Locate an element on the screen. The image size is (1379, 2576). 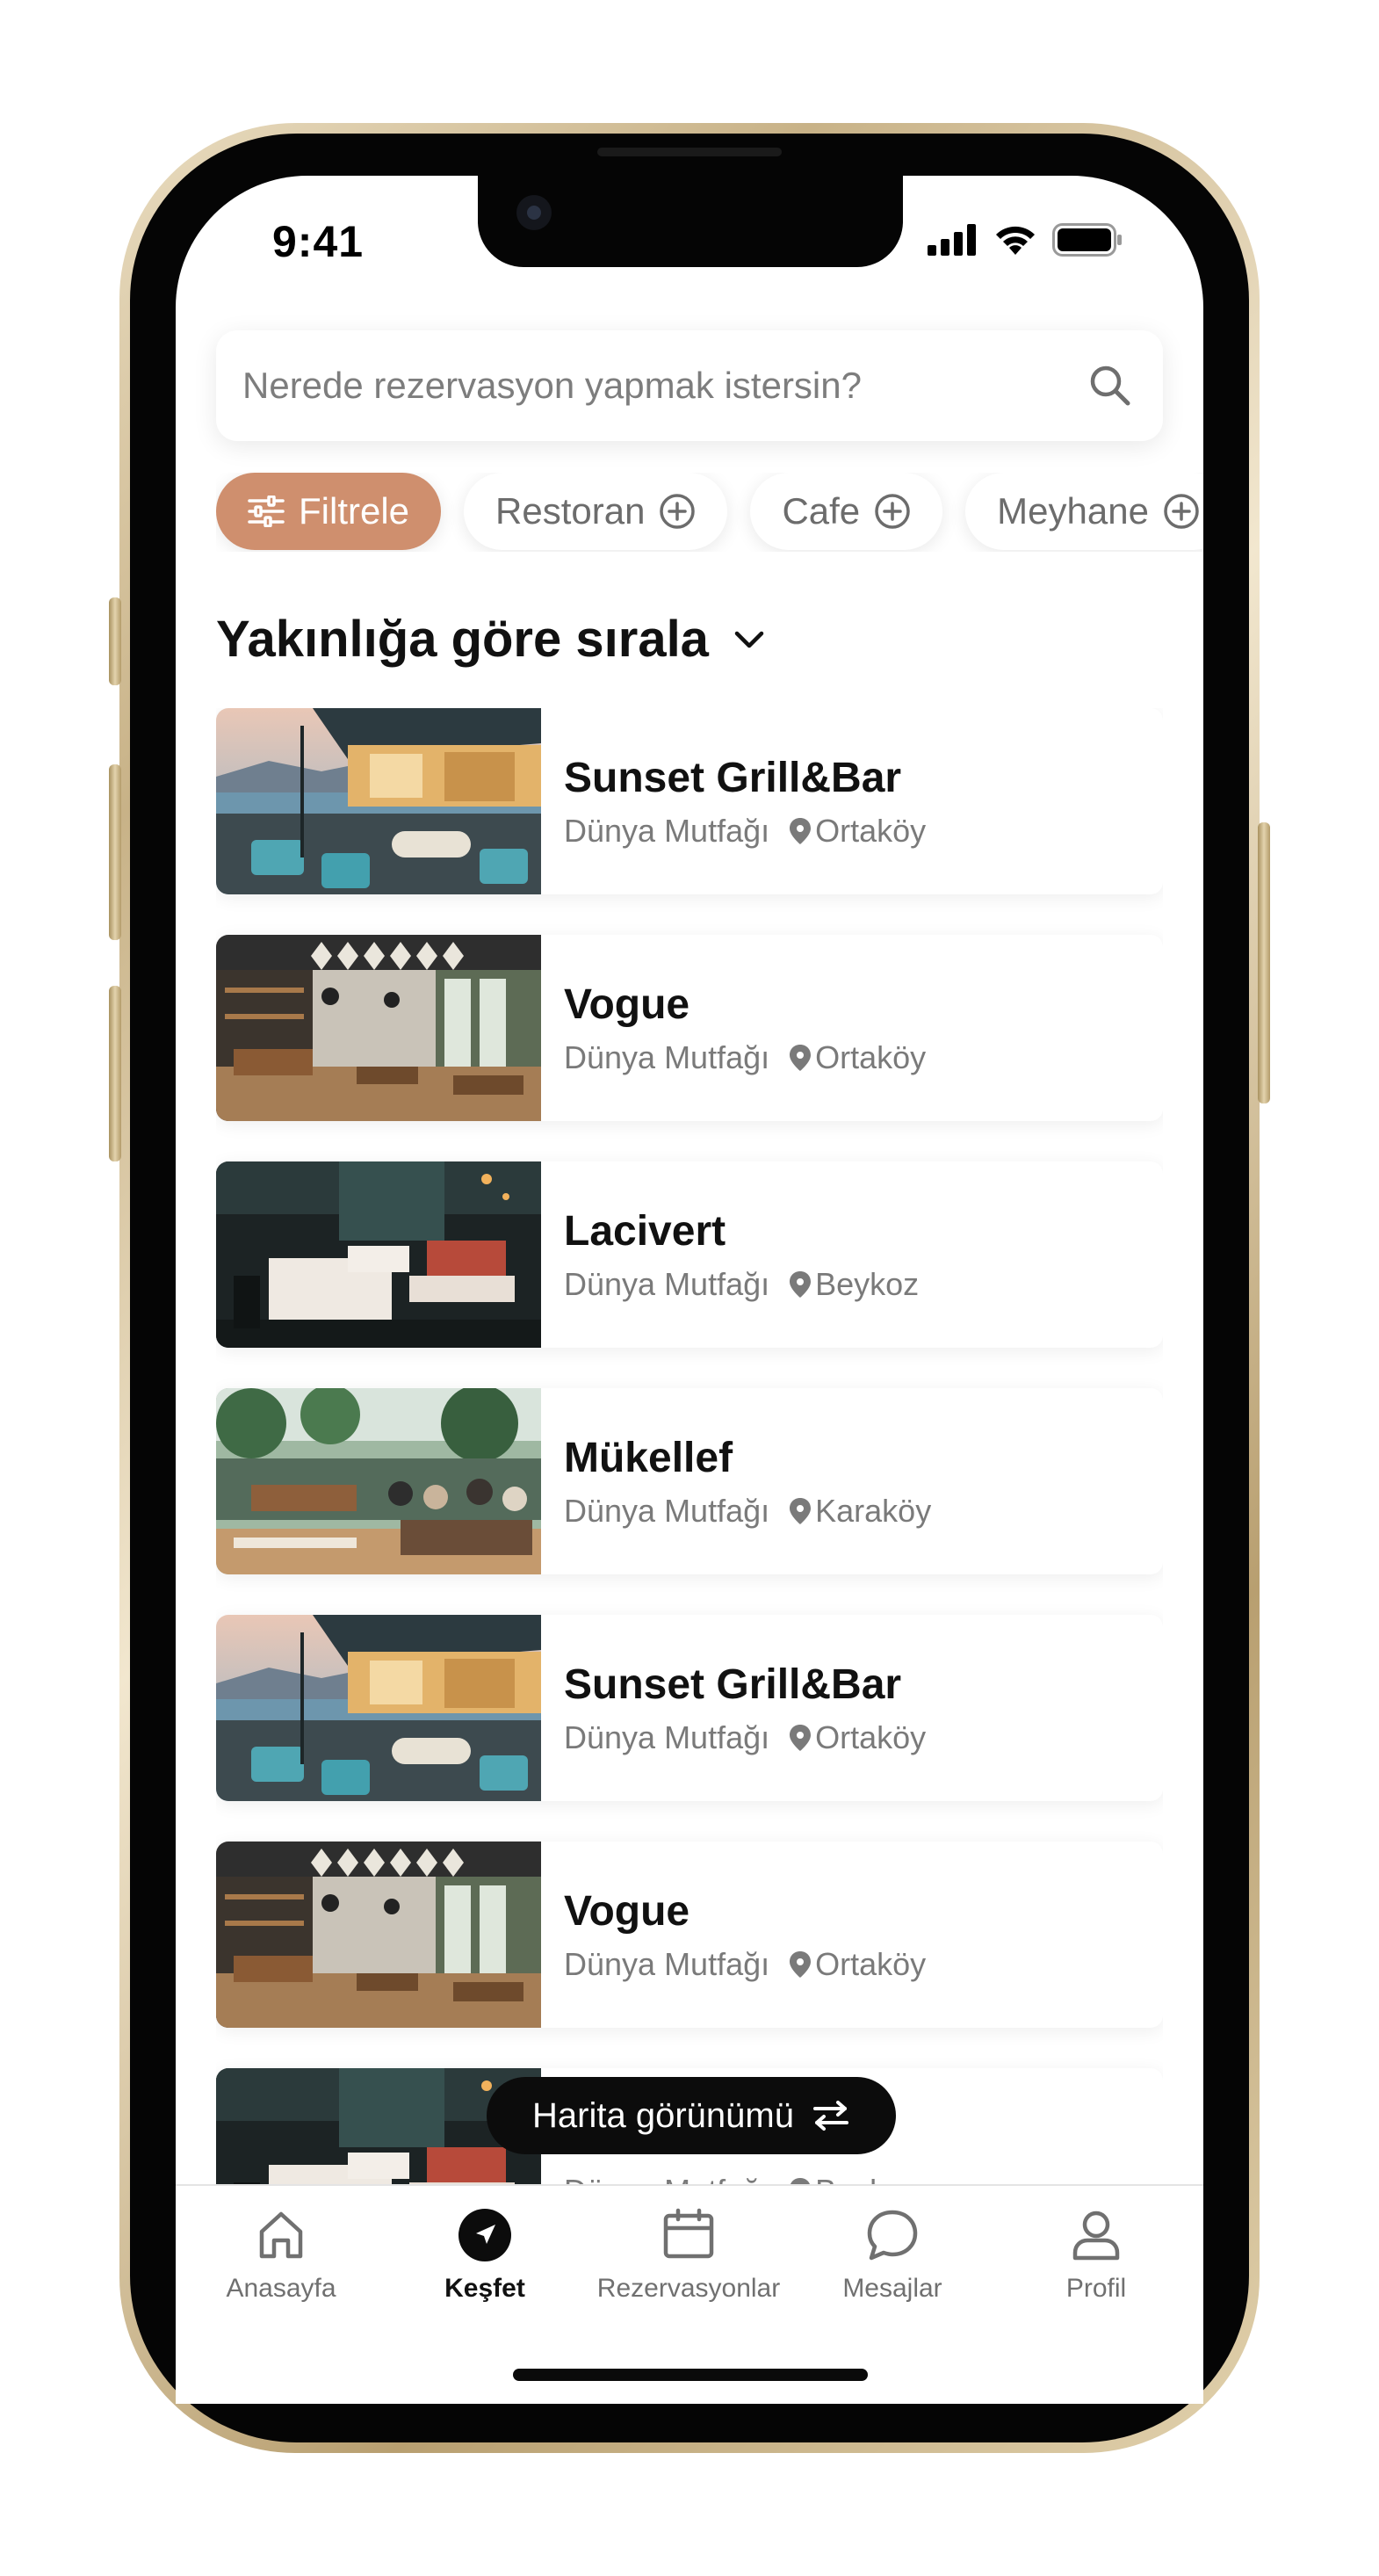
home-indicator is located at coordinates (690, 2375).